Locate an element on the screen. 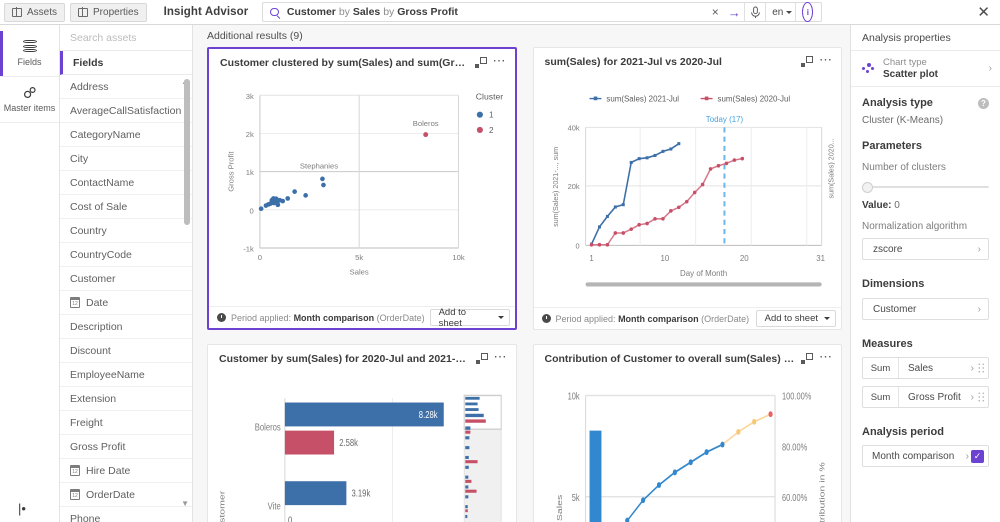  scroll-down-icon: ▼ is located at coordinates (185, 503).